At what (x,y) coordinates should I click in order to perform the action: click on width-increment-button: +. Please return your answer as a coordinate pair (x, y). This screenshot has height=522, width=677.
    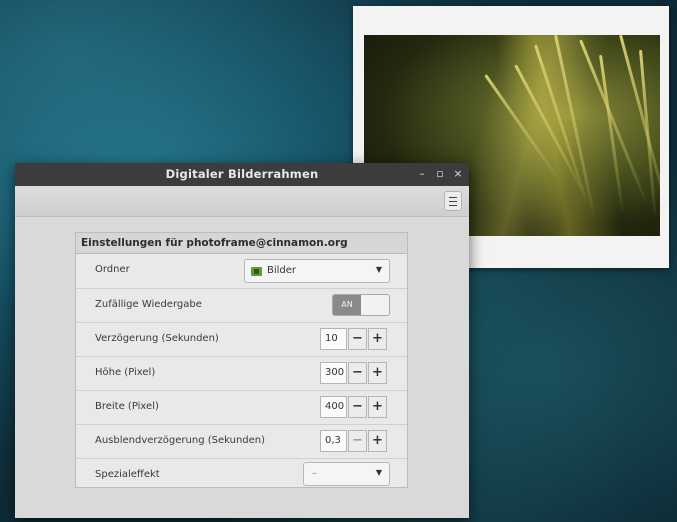
    Looking at the image, I should click on (377, 407).